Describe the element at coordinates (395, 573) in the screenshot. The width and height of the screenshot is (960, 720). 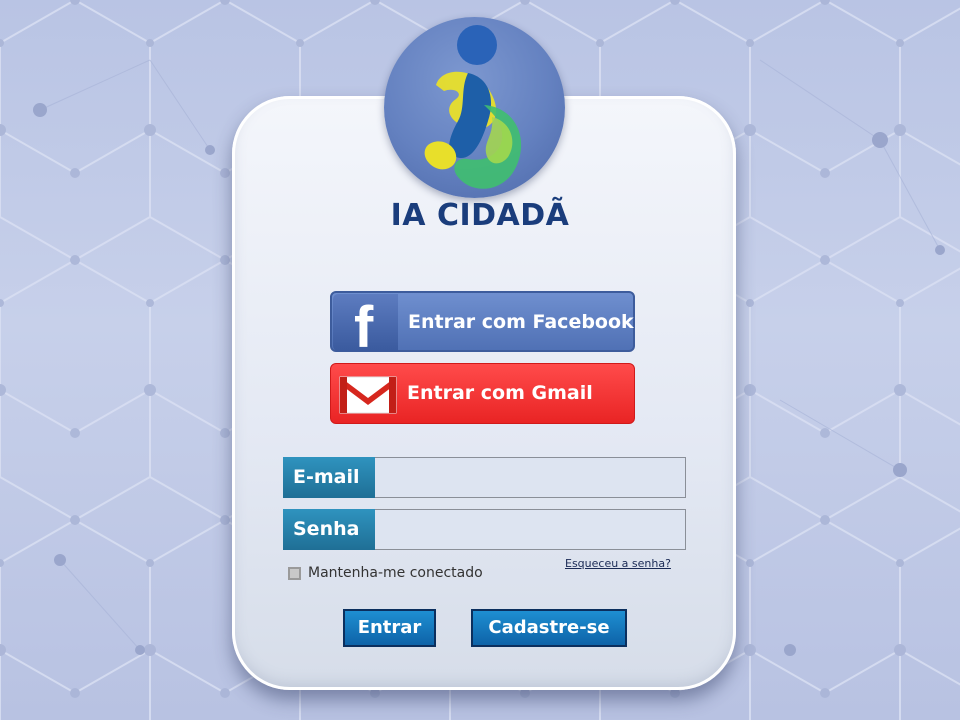
I see `remember-me-label: Mantenha-me conectado` at that location.